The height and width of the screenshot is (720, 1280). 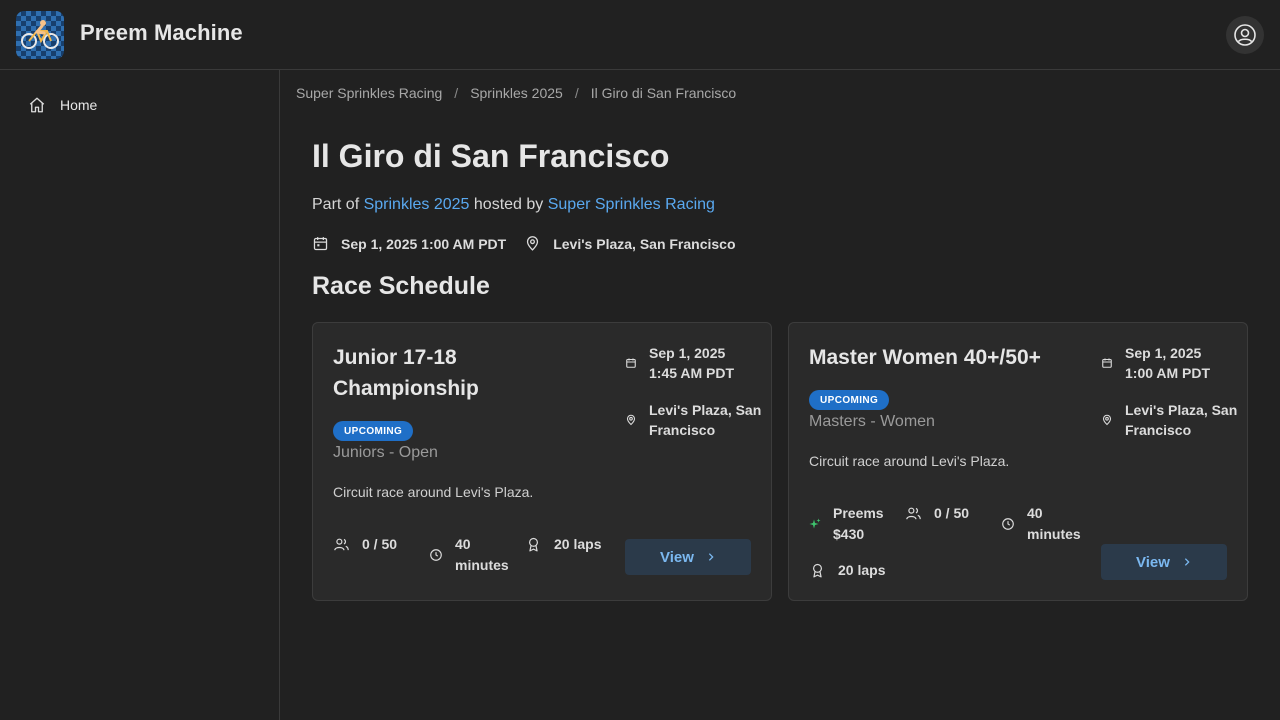 I want to click on event-date: Sep 1, 2025 1:00 AM PDT, so click(x=409, y=243).